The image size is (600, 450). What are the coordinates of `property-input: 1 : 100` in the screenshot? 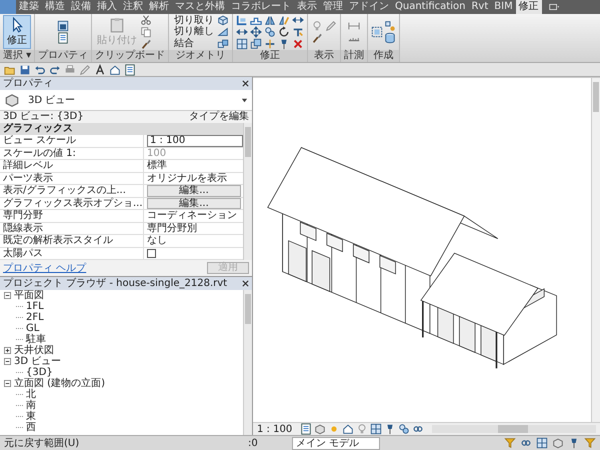 It's located at (195, 140).